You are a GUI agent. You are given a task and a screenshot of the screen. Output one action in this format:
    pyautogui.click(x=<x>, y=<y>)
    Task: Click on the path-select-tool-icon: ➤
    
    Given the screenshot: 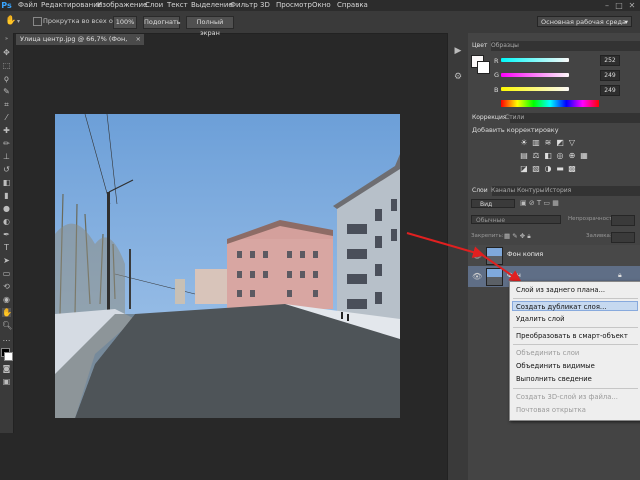 What is the action you would take?
    pyautogui.click(x=6, y=260)
    